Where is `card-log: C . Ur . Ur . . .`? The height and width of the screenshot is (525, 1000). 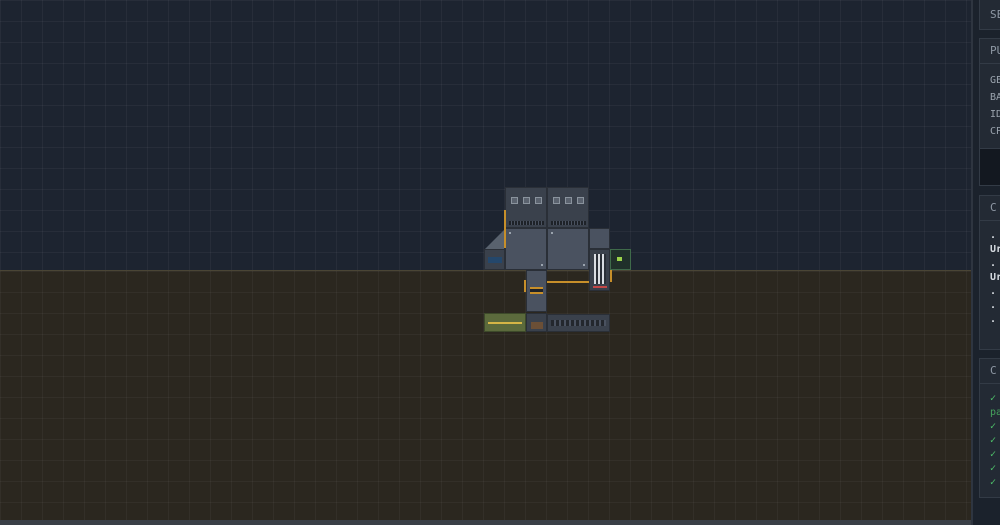
card-log: C . Ur . Ur . . . is located at coordinates (989, 272).